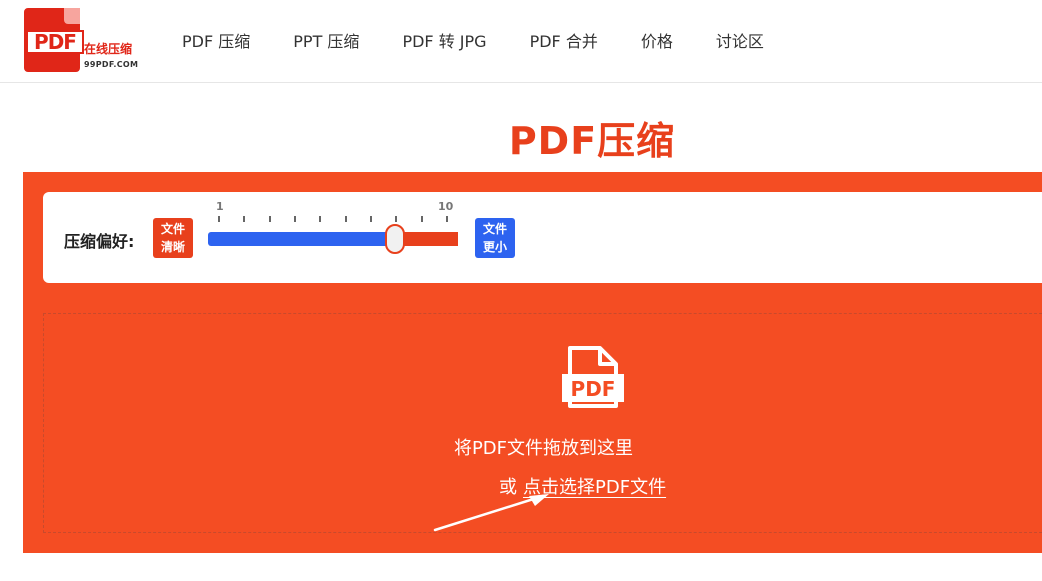  I want to click on smaller-badge-line1: 文件, so click(494, 229).